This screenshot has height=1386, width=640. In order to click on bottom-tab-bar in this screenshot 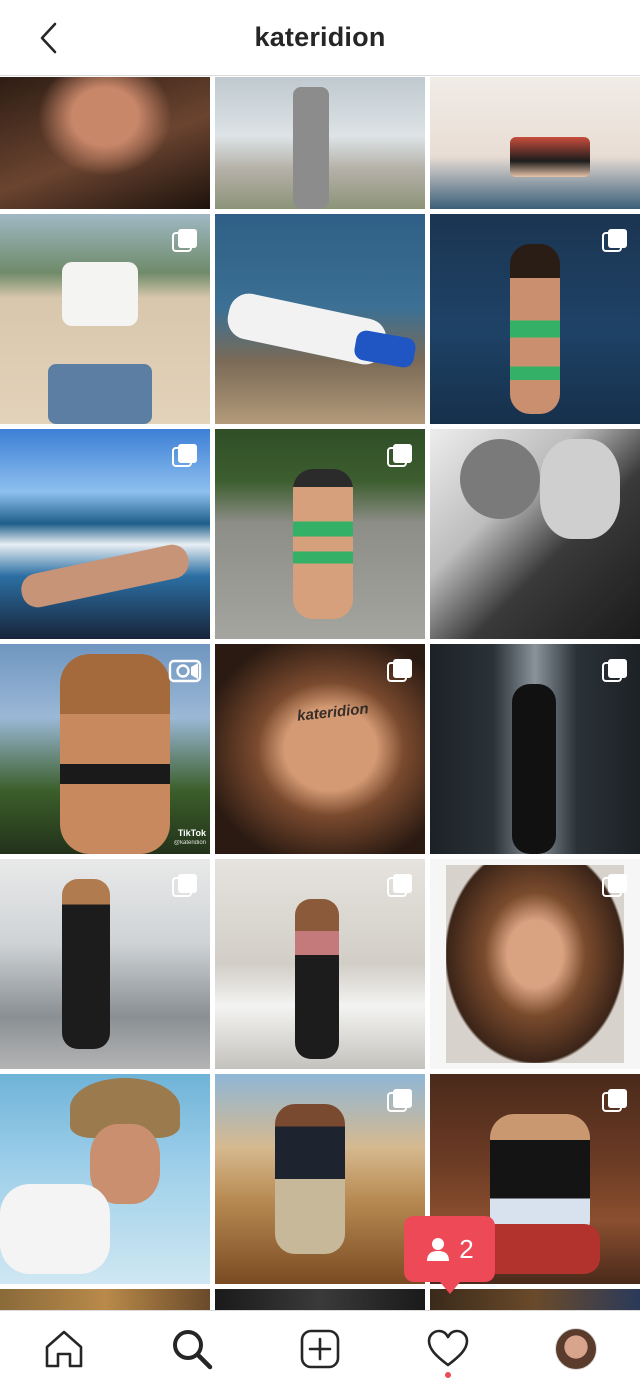, I will do `click(320, 1348)`.